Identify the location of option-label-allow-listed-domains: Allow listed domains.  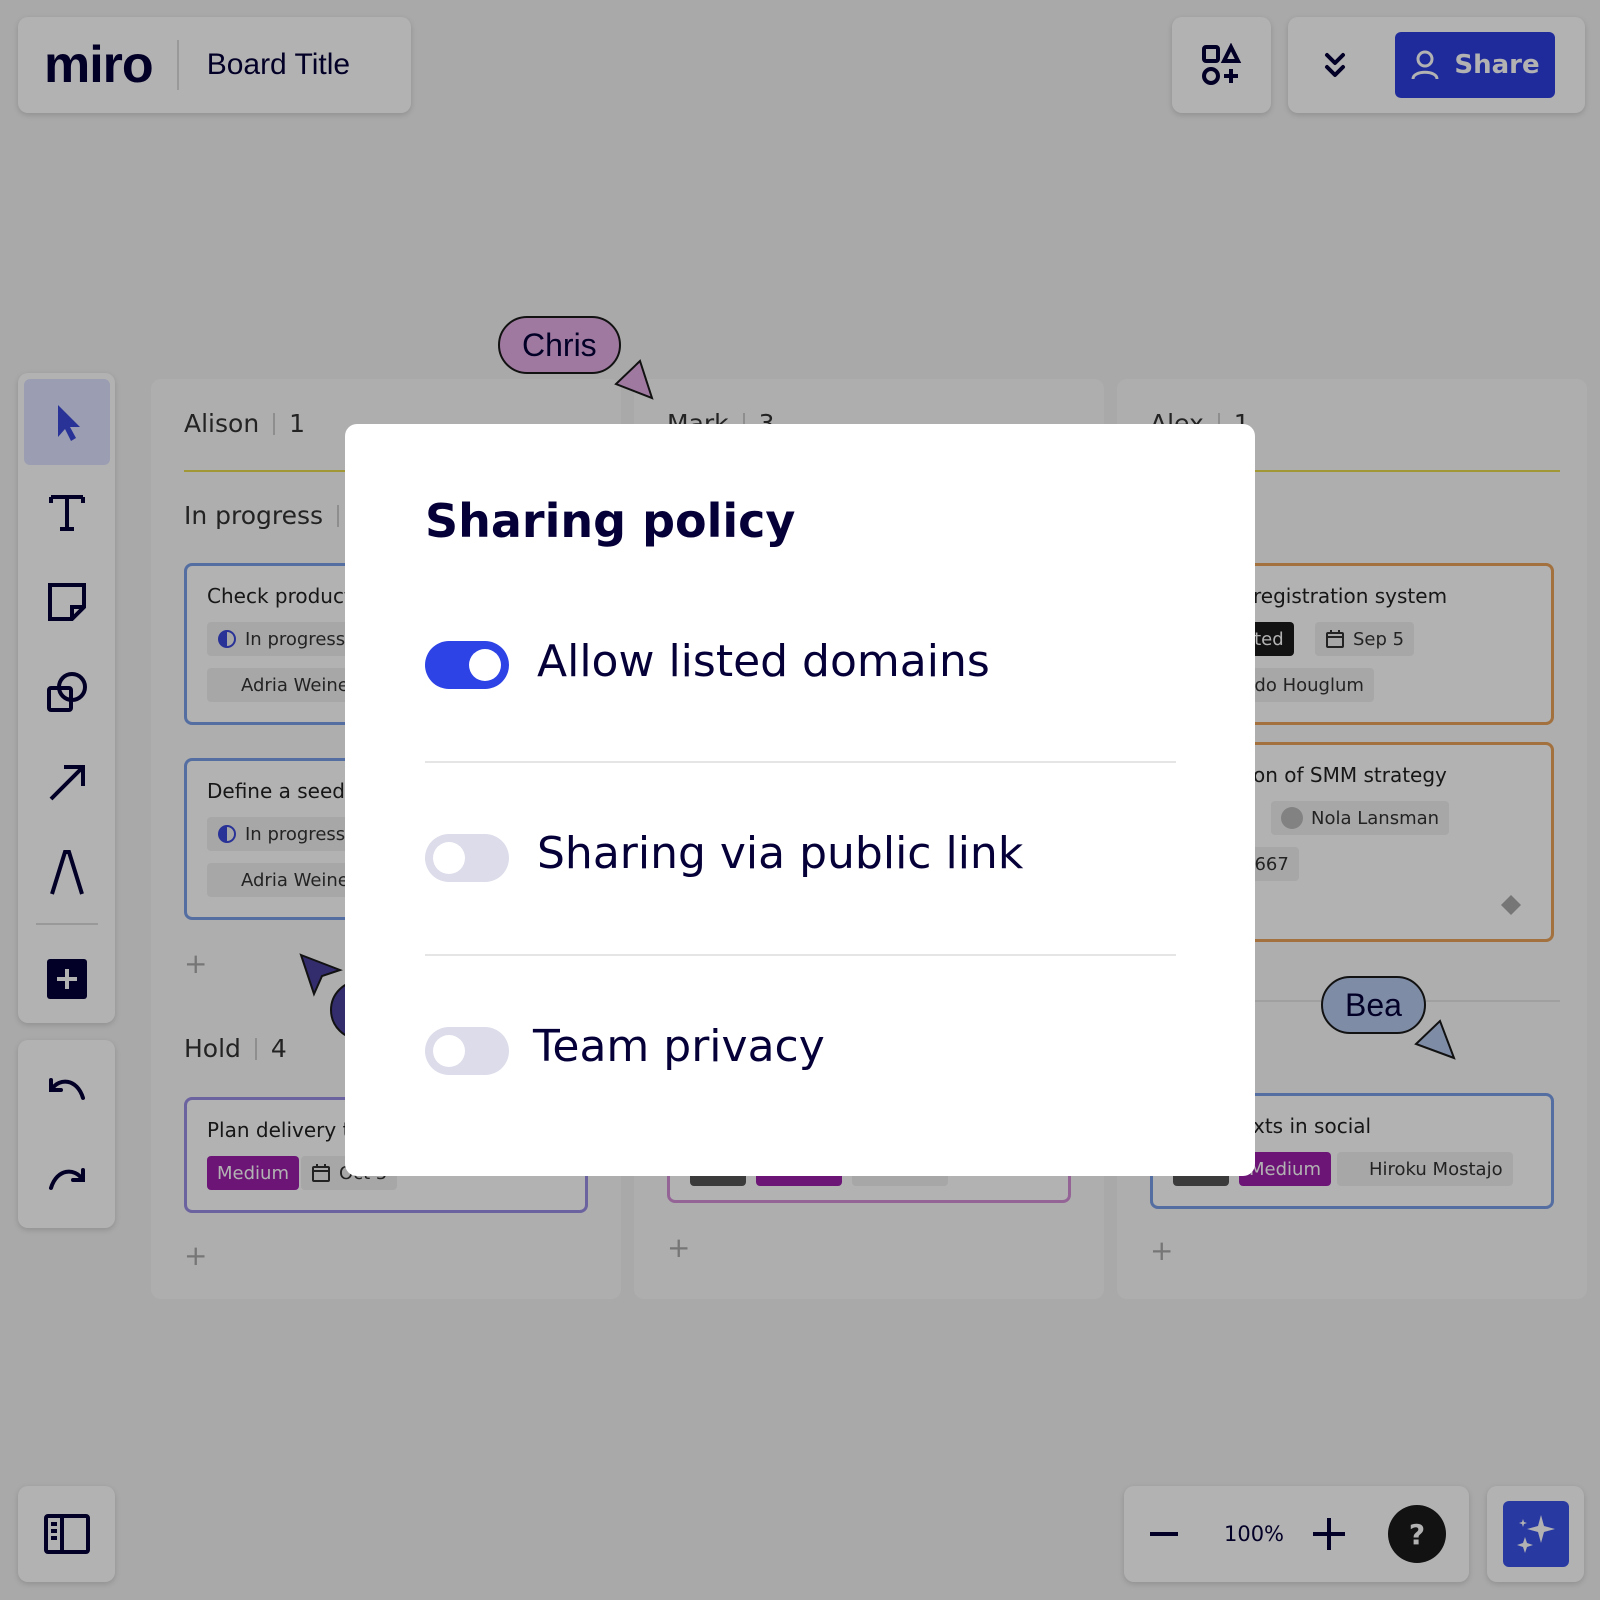
(763, 661).